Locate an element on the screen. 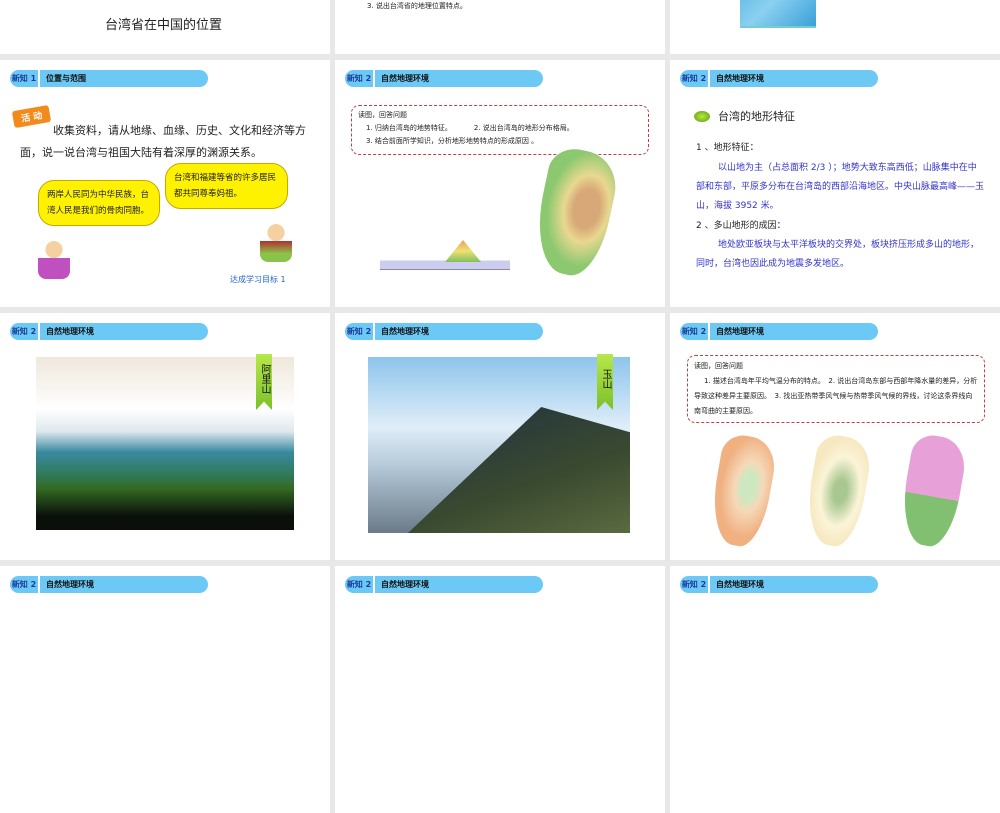 This screenshot has height=813, width=1000. learning-goal-link: 达成学习目标 1 is located at coordinates (258, 279).